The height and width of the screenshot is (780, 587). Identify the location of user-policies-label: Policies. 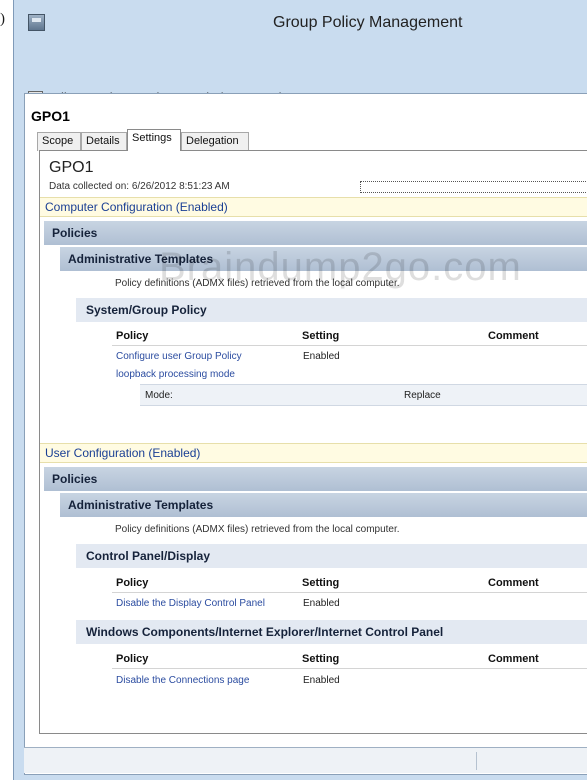
(75, 479).